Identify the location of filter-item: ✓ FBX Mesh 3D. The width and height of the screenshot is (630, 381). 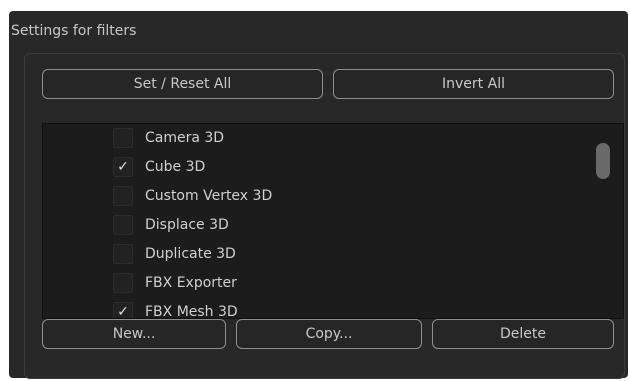
(175, 309).